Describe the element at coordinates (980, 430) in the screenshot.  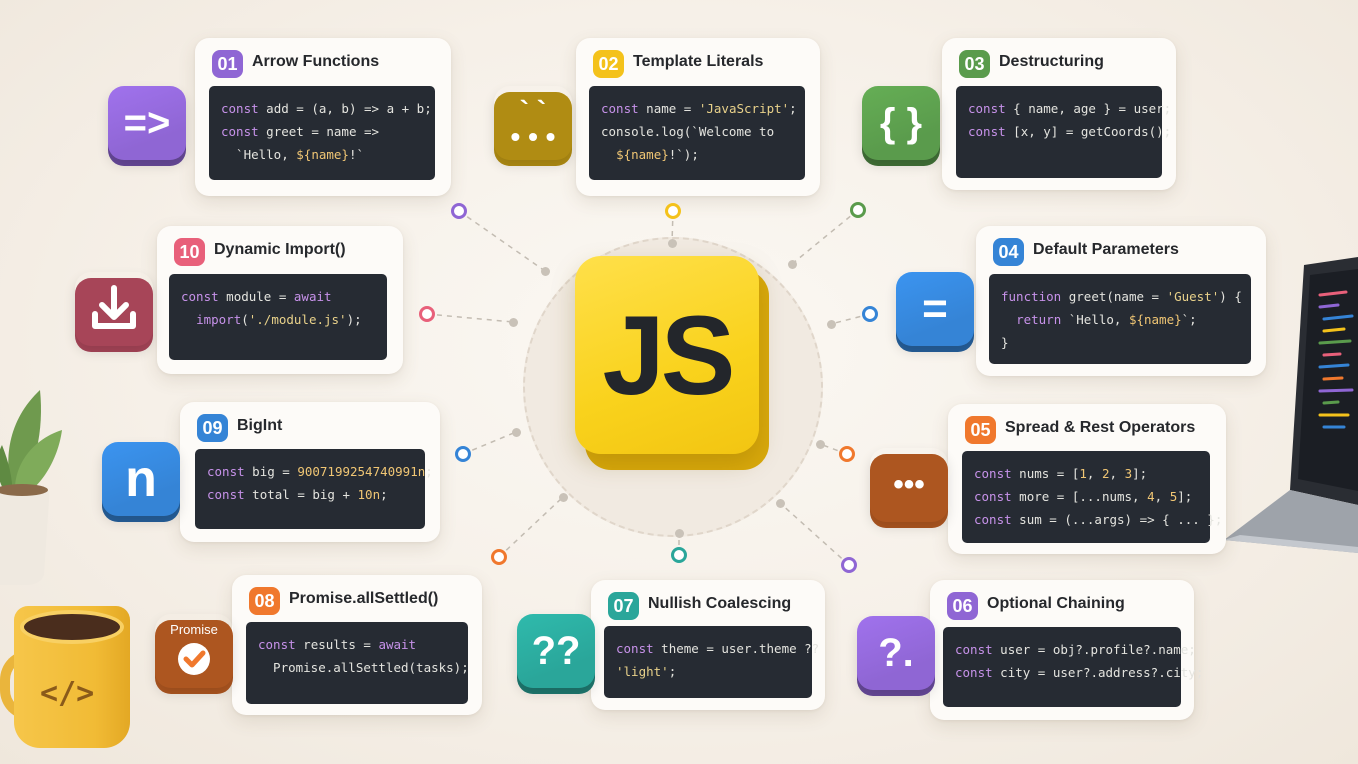
I see `card-number-badge: 05` at that location.